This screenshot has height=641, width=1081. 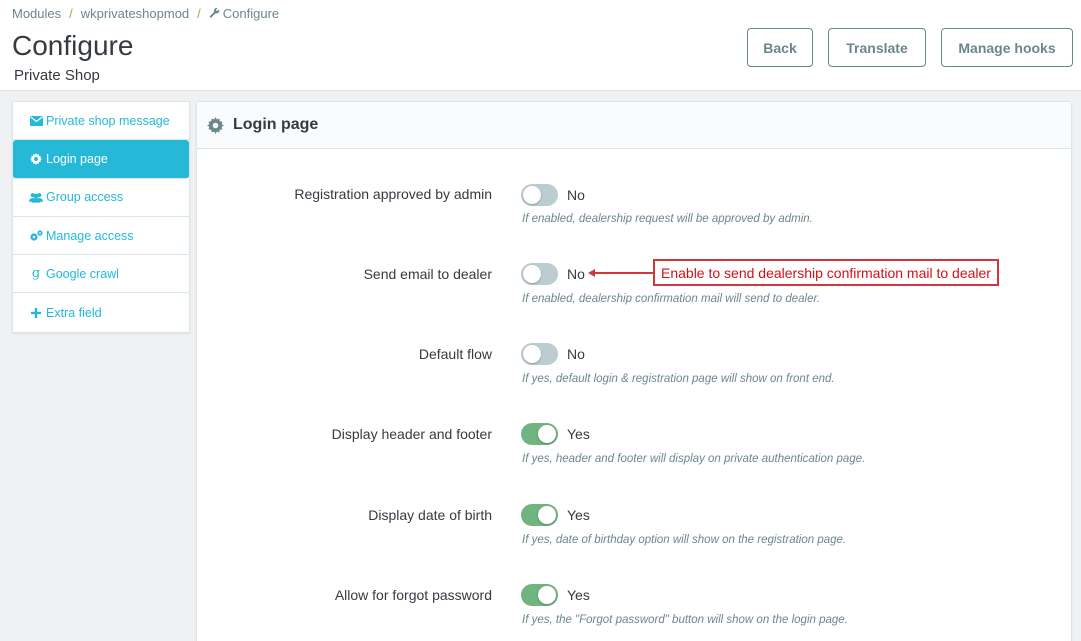 I want to click on sidebar-item-label: Group access, so click(x=85, y=197).